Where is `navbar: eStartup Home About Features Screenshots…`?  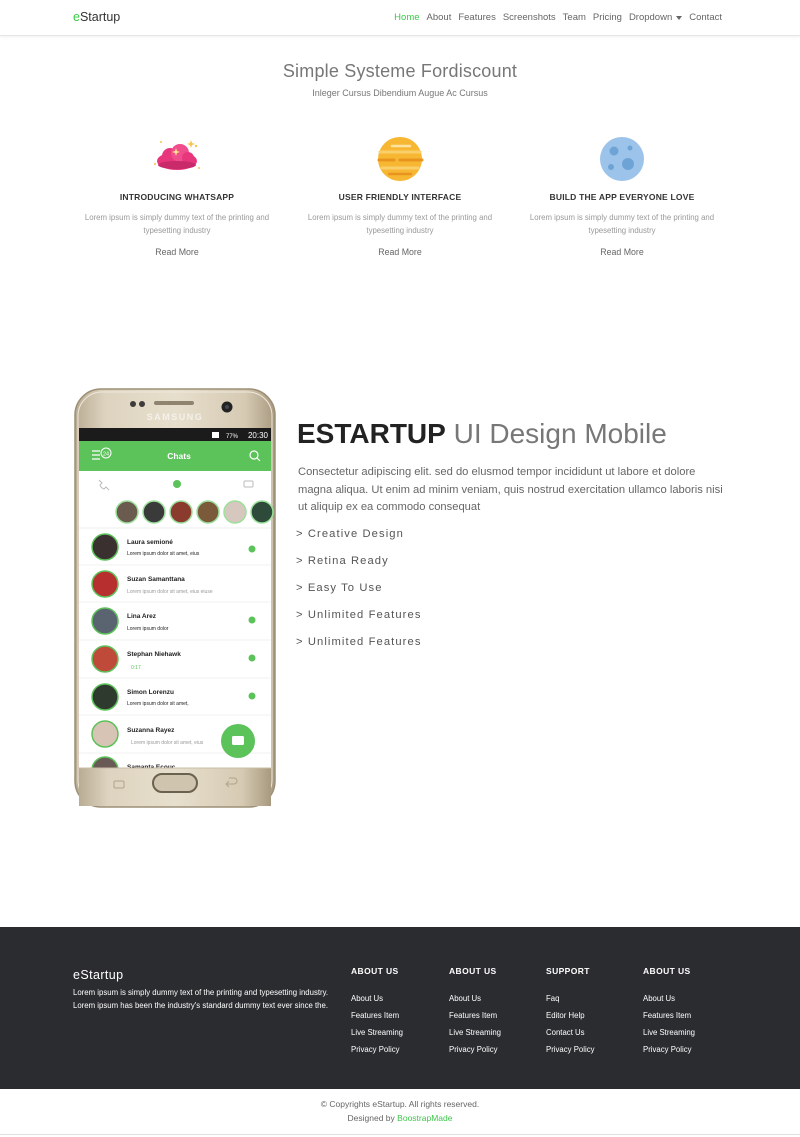 navbar: eStartup Home About Features Screenshots… is located at coordinates (400, 18).